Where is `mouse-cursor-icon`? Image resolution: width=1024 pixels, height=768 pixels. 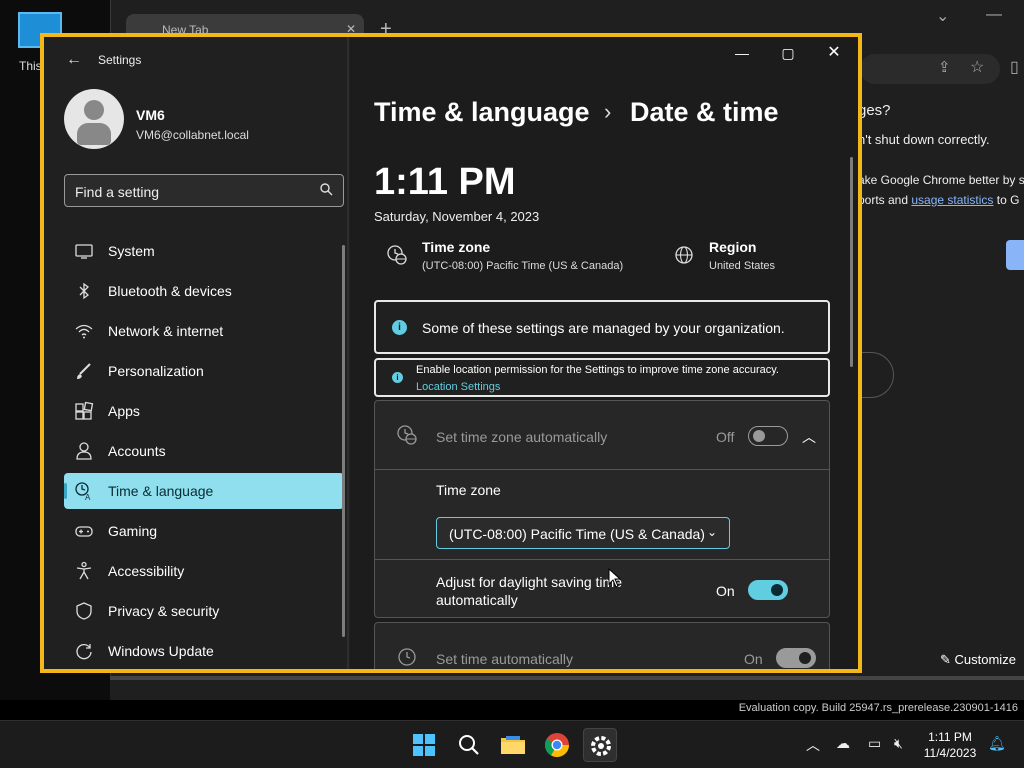 mouse-cursor-icon is located at coordinates (615, 578).